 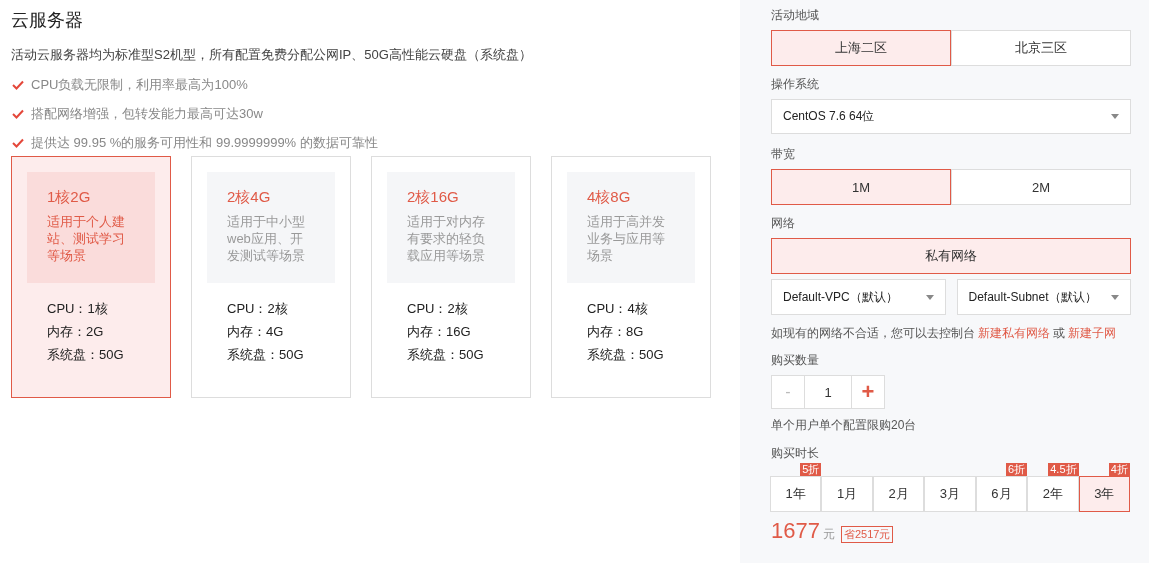 I want to click on bandwidth-option: 2M, so click(x=1041, y=187).